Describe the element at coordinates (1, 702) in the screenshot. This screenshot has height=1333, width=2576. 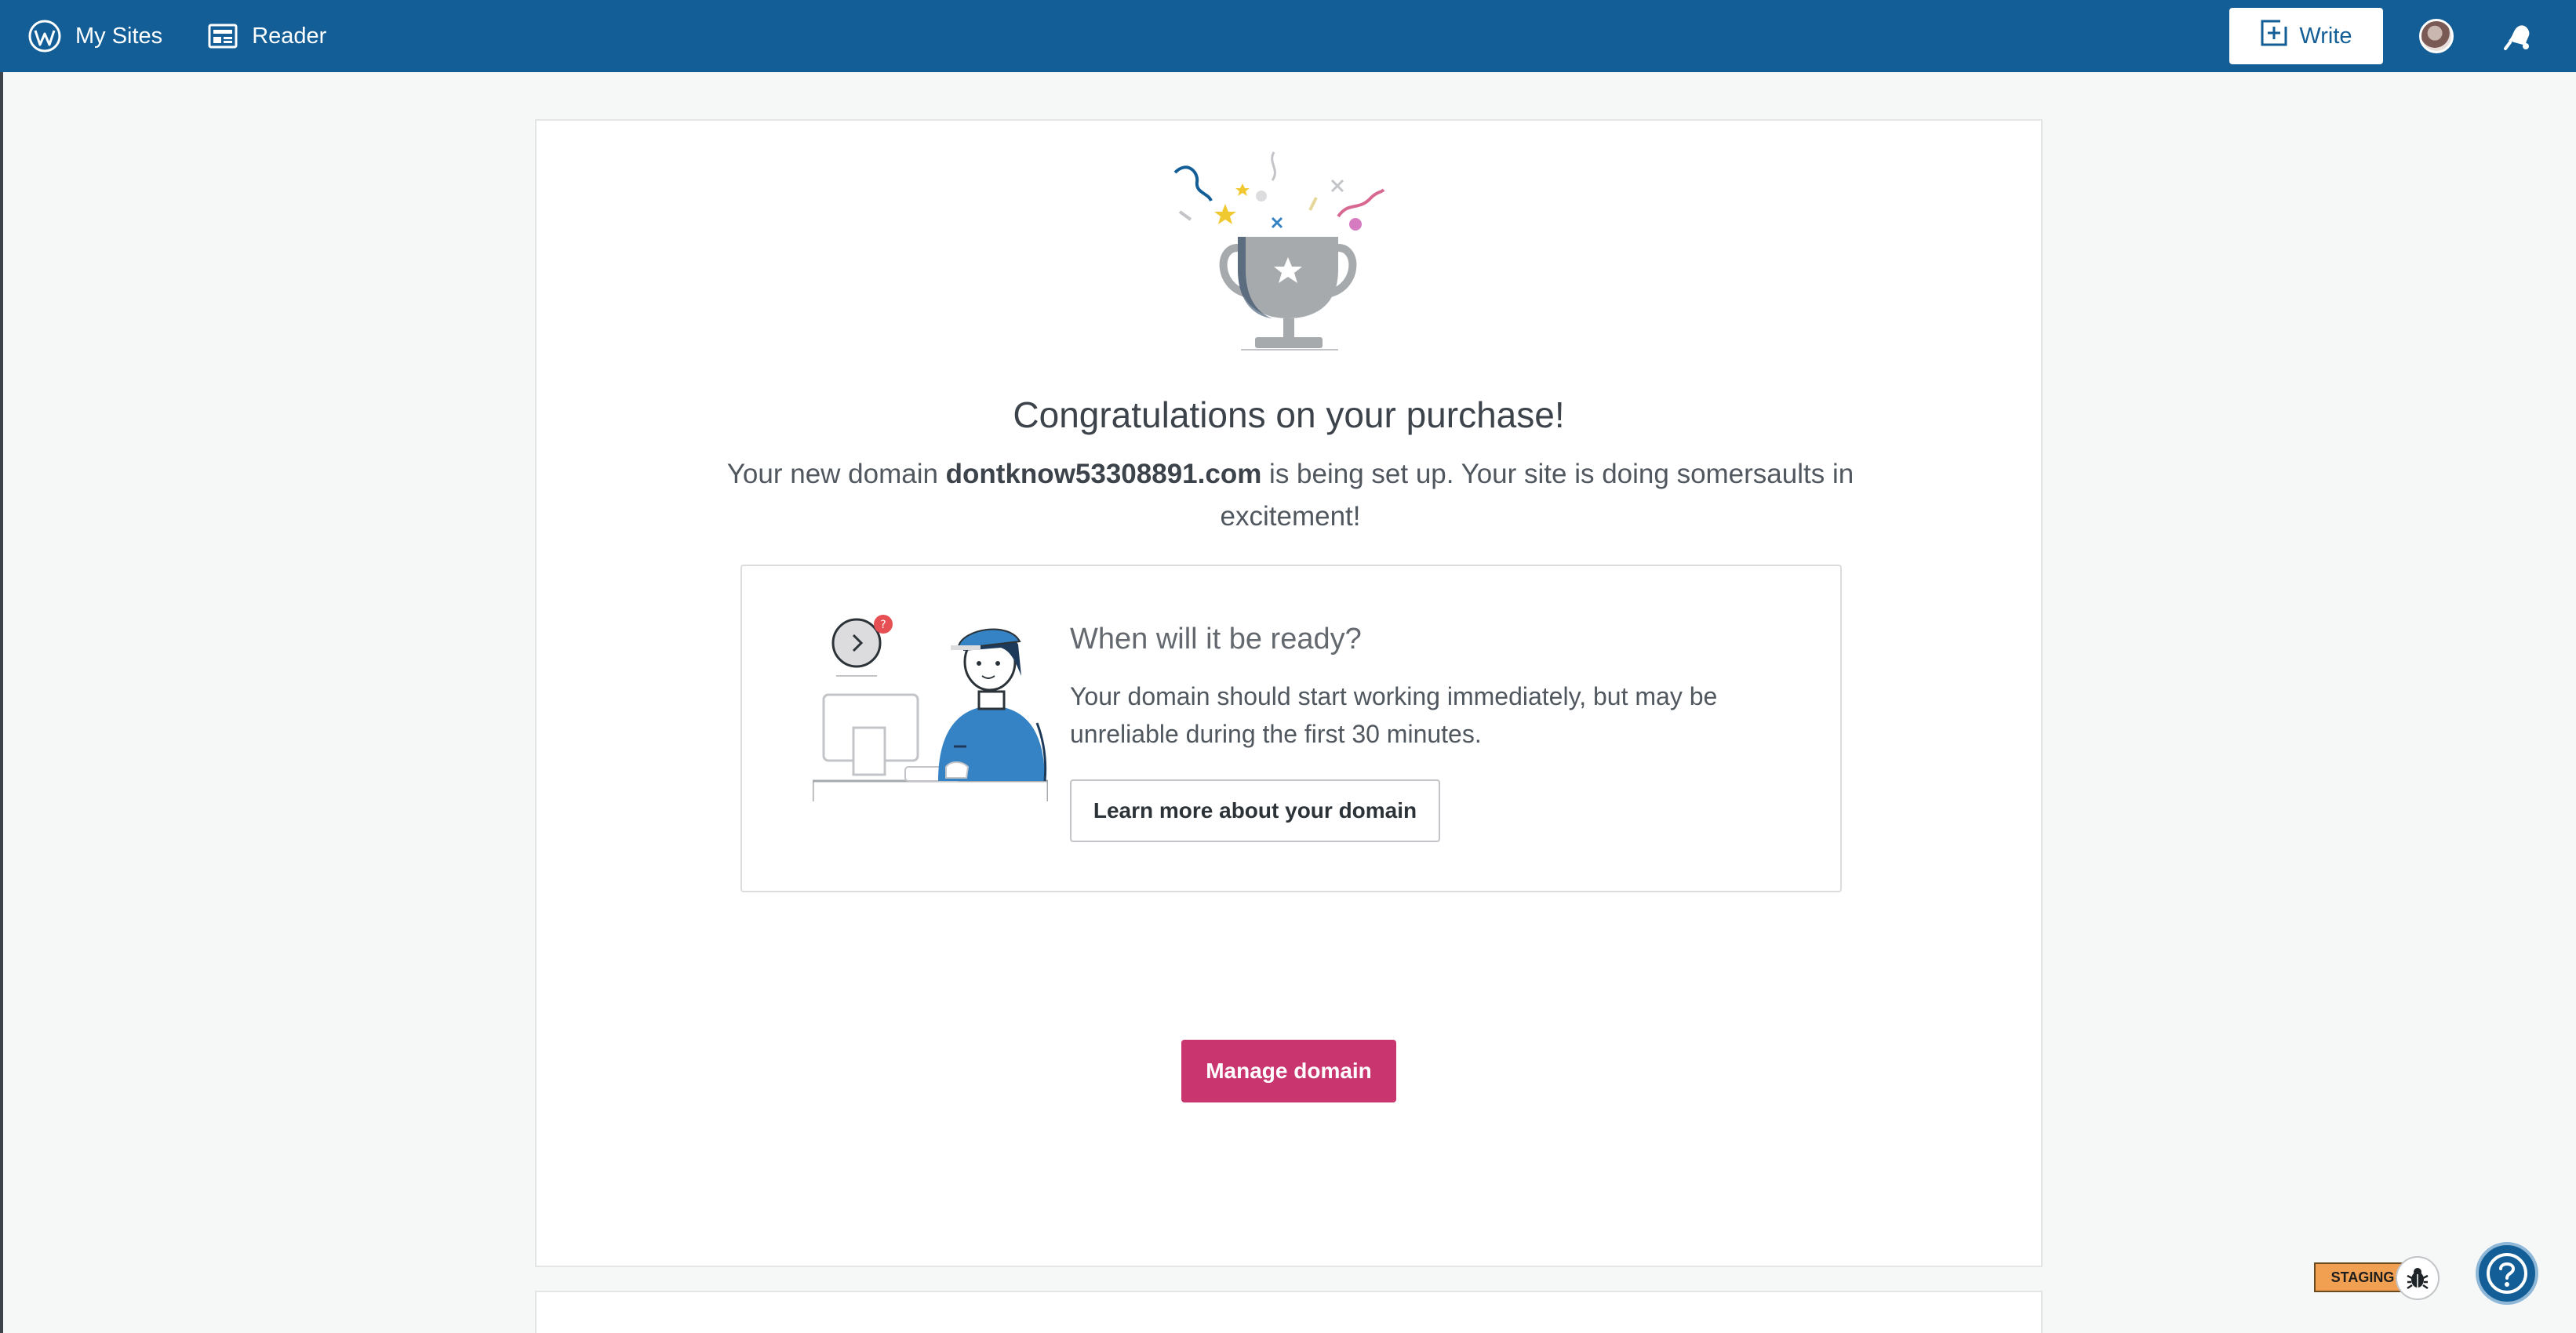
I see `window-frame-edge` at that location.